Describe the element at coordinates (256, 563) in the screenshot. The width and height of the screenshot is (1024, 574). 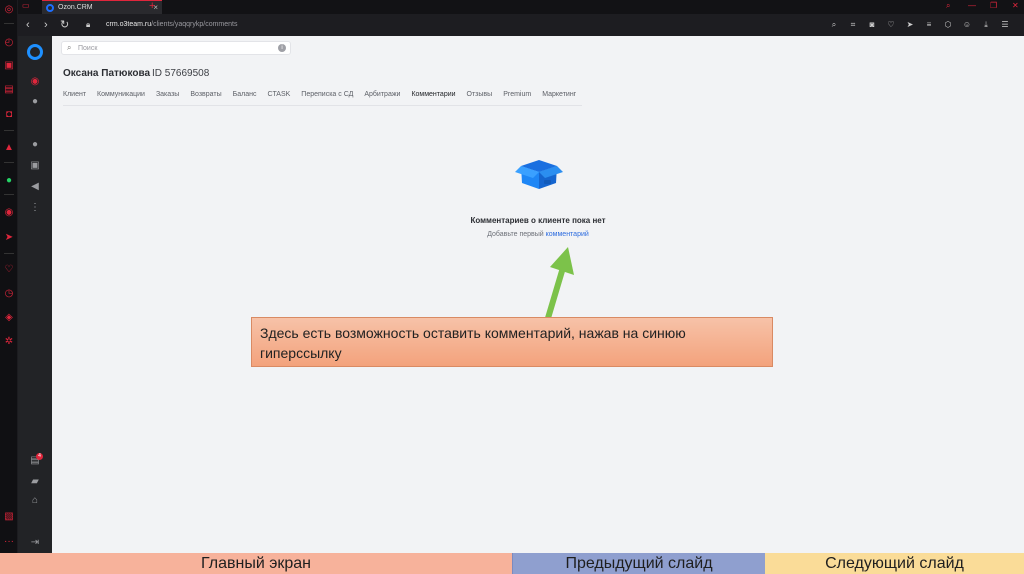
I see `home-screen-button: Главный экран` at that location.